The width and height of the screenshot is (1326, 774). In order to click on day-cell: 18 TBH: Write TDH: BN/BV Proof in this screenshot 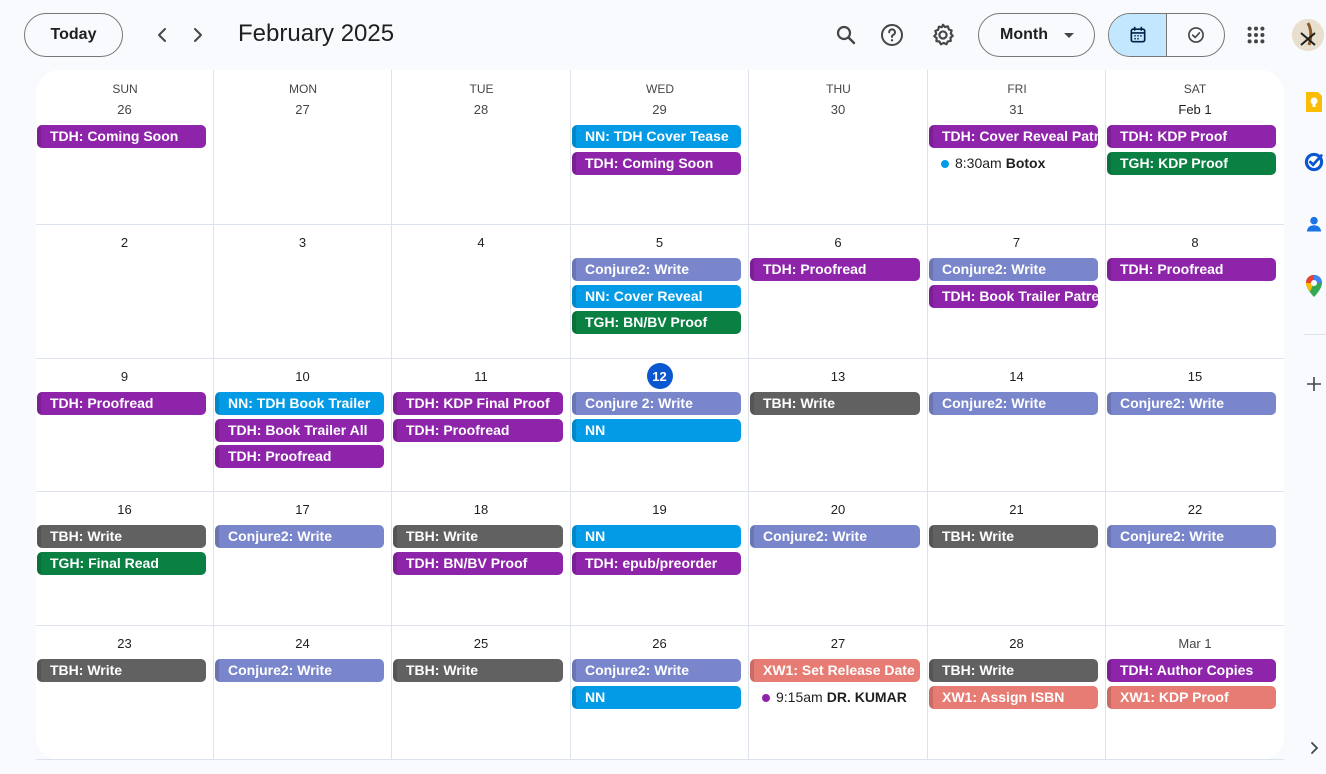, I will do `click(481, 559)`.